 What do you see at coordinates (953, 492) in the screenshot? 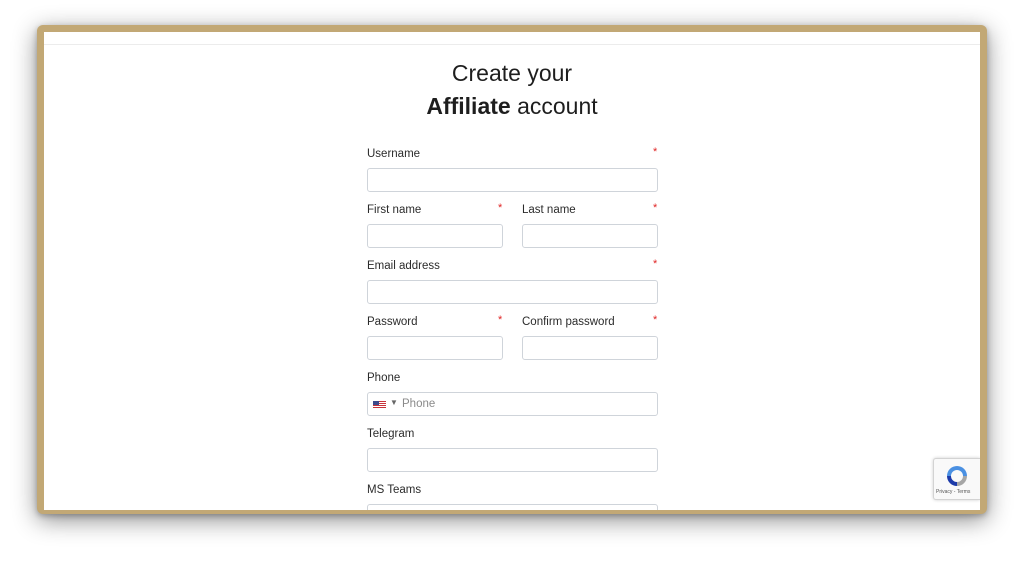
I see `recaptcha-links: Privacy - Terms` at bounding box center [953, 492].